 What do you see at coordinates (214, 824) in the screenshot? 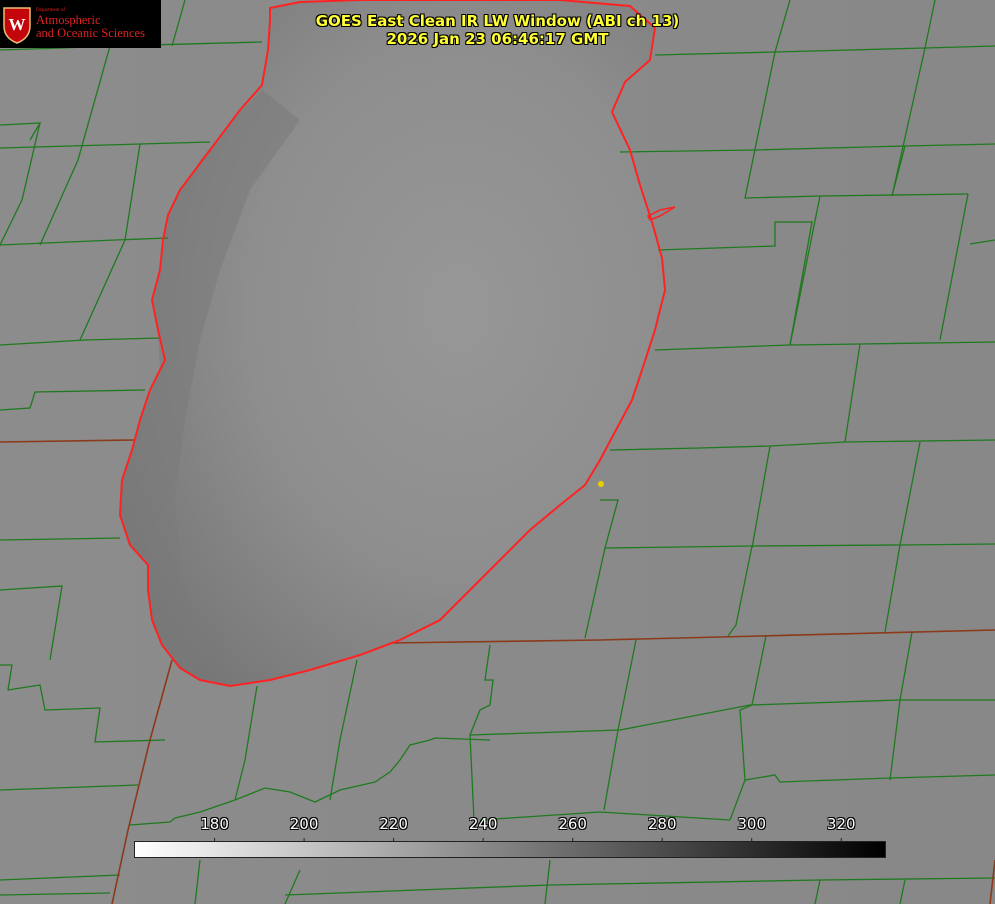
I see `colorbar-tick-label: 180` at bounding box center [214, 824].